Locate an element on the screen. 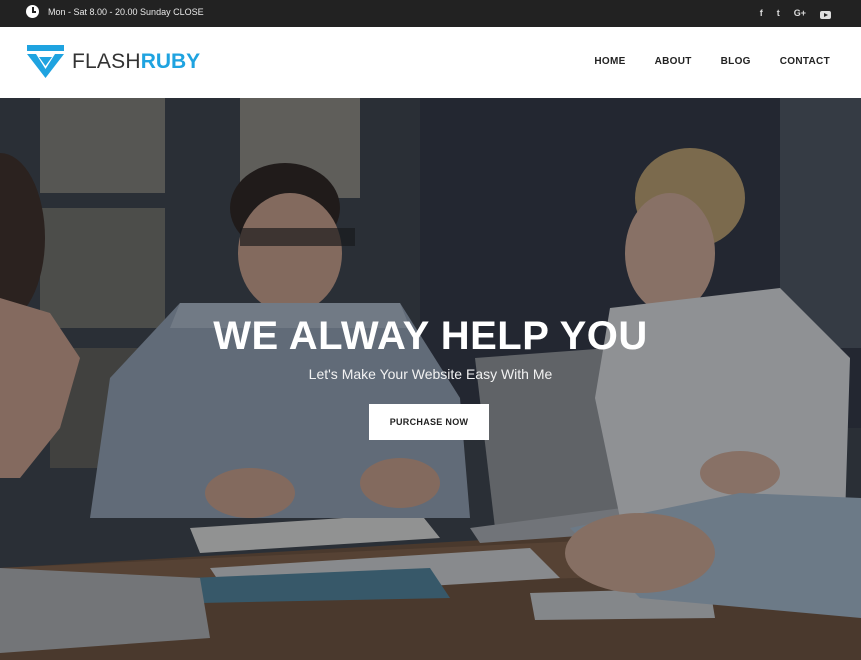  social-links: f t G+ is located at coordinates (795, 13).